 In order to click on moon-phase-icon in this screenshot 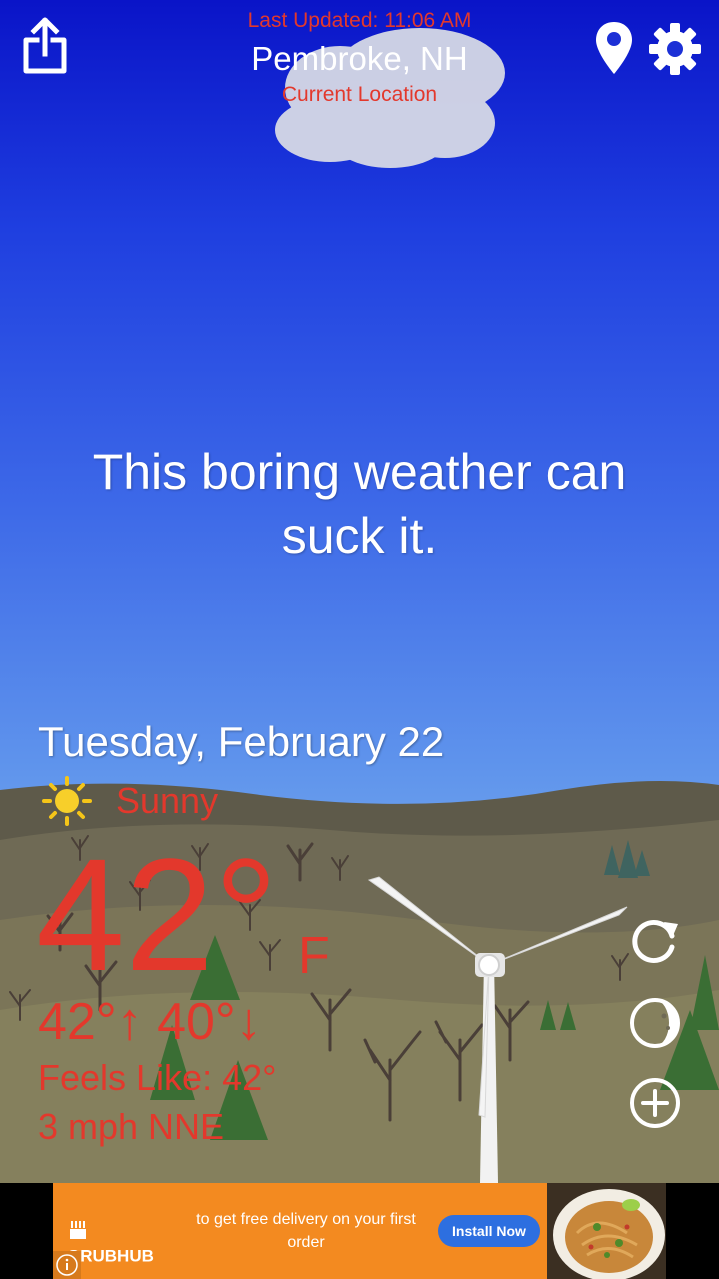, I will do `click(655, 1023)`.